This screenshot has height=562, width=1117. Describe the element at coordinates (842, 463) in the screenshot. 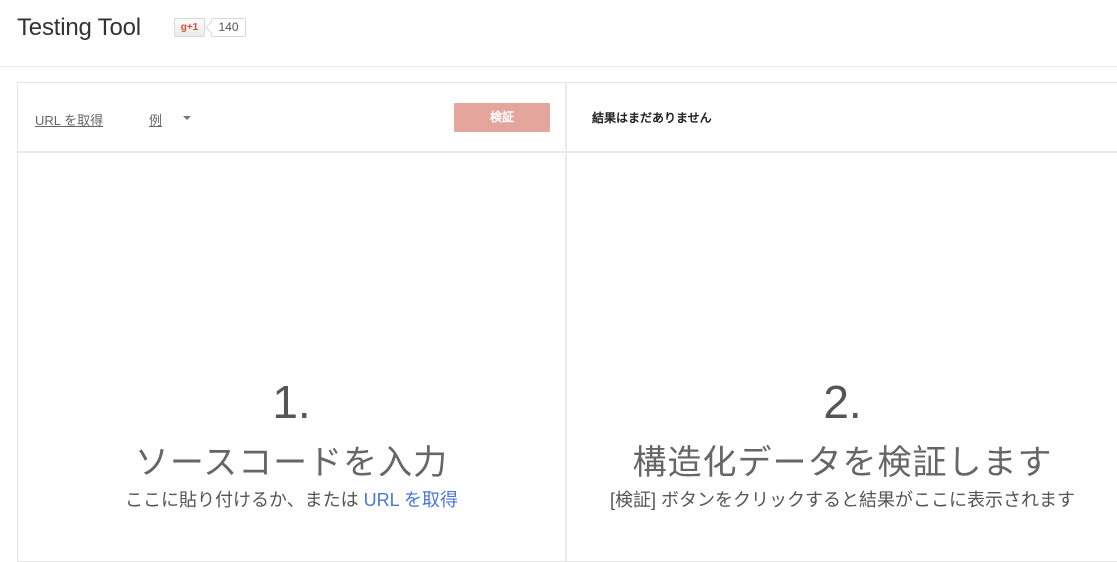

I see `step-2-title: 構造化データを検証します` at that location.